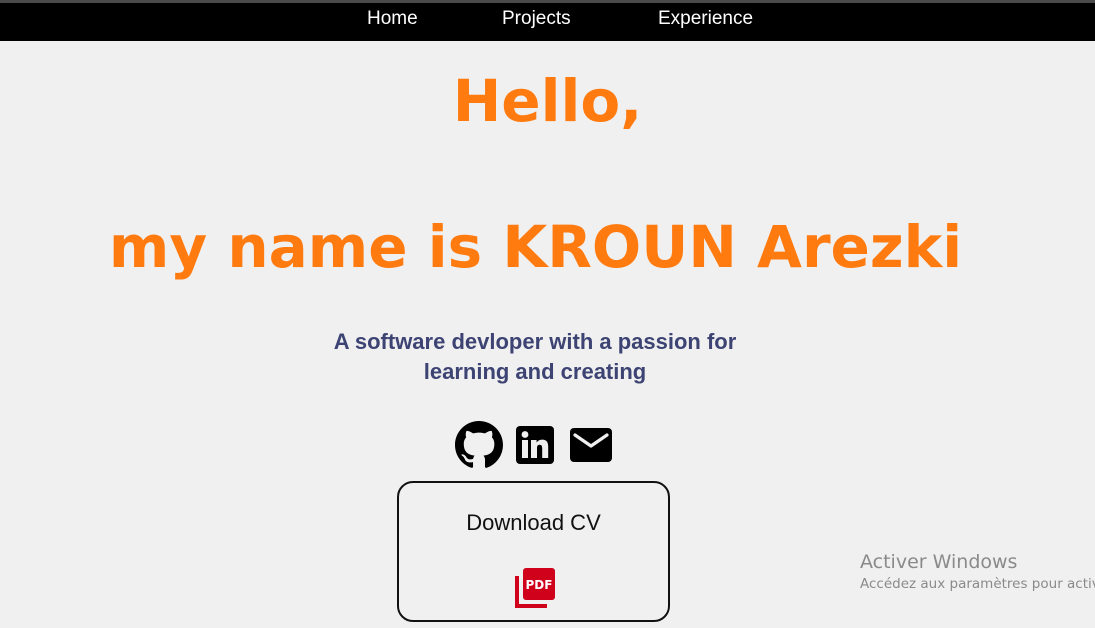 This screenshot has width=1095, height=628. What do you see at coordinates (591, 445) in the screenshot?
I see `email-icon` at bounding box center [591, 445].